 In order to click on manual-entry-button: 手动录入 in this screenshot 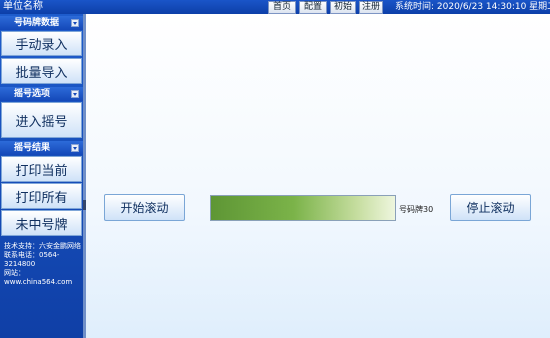, I will do `click(41, 43)`.